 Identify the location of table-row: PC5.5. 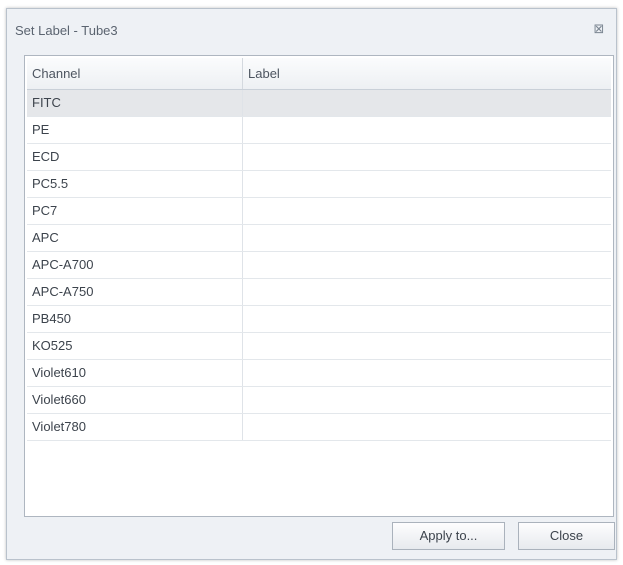
(319, 184).